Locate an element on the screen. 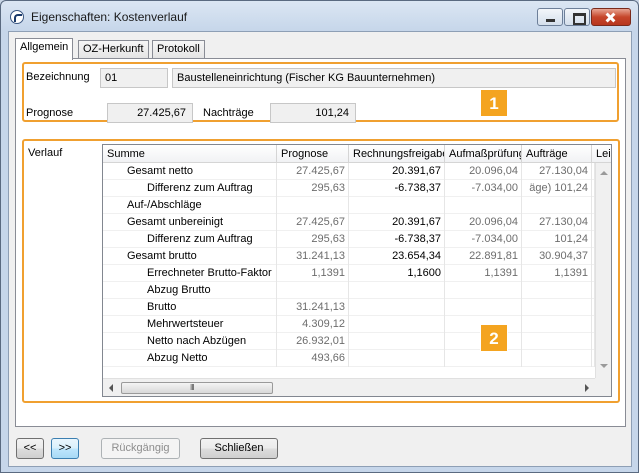  table-cell: 1,1600 is located at coordinates (397, 273).